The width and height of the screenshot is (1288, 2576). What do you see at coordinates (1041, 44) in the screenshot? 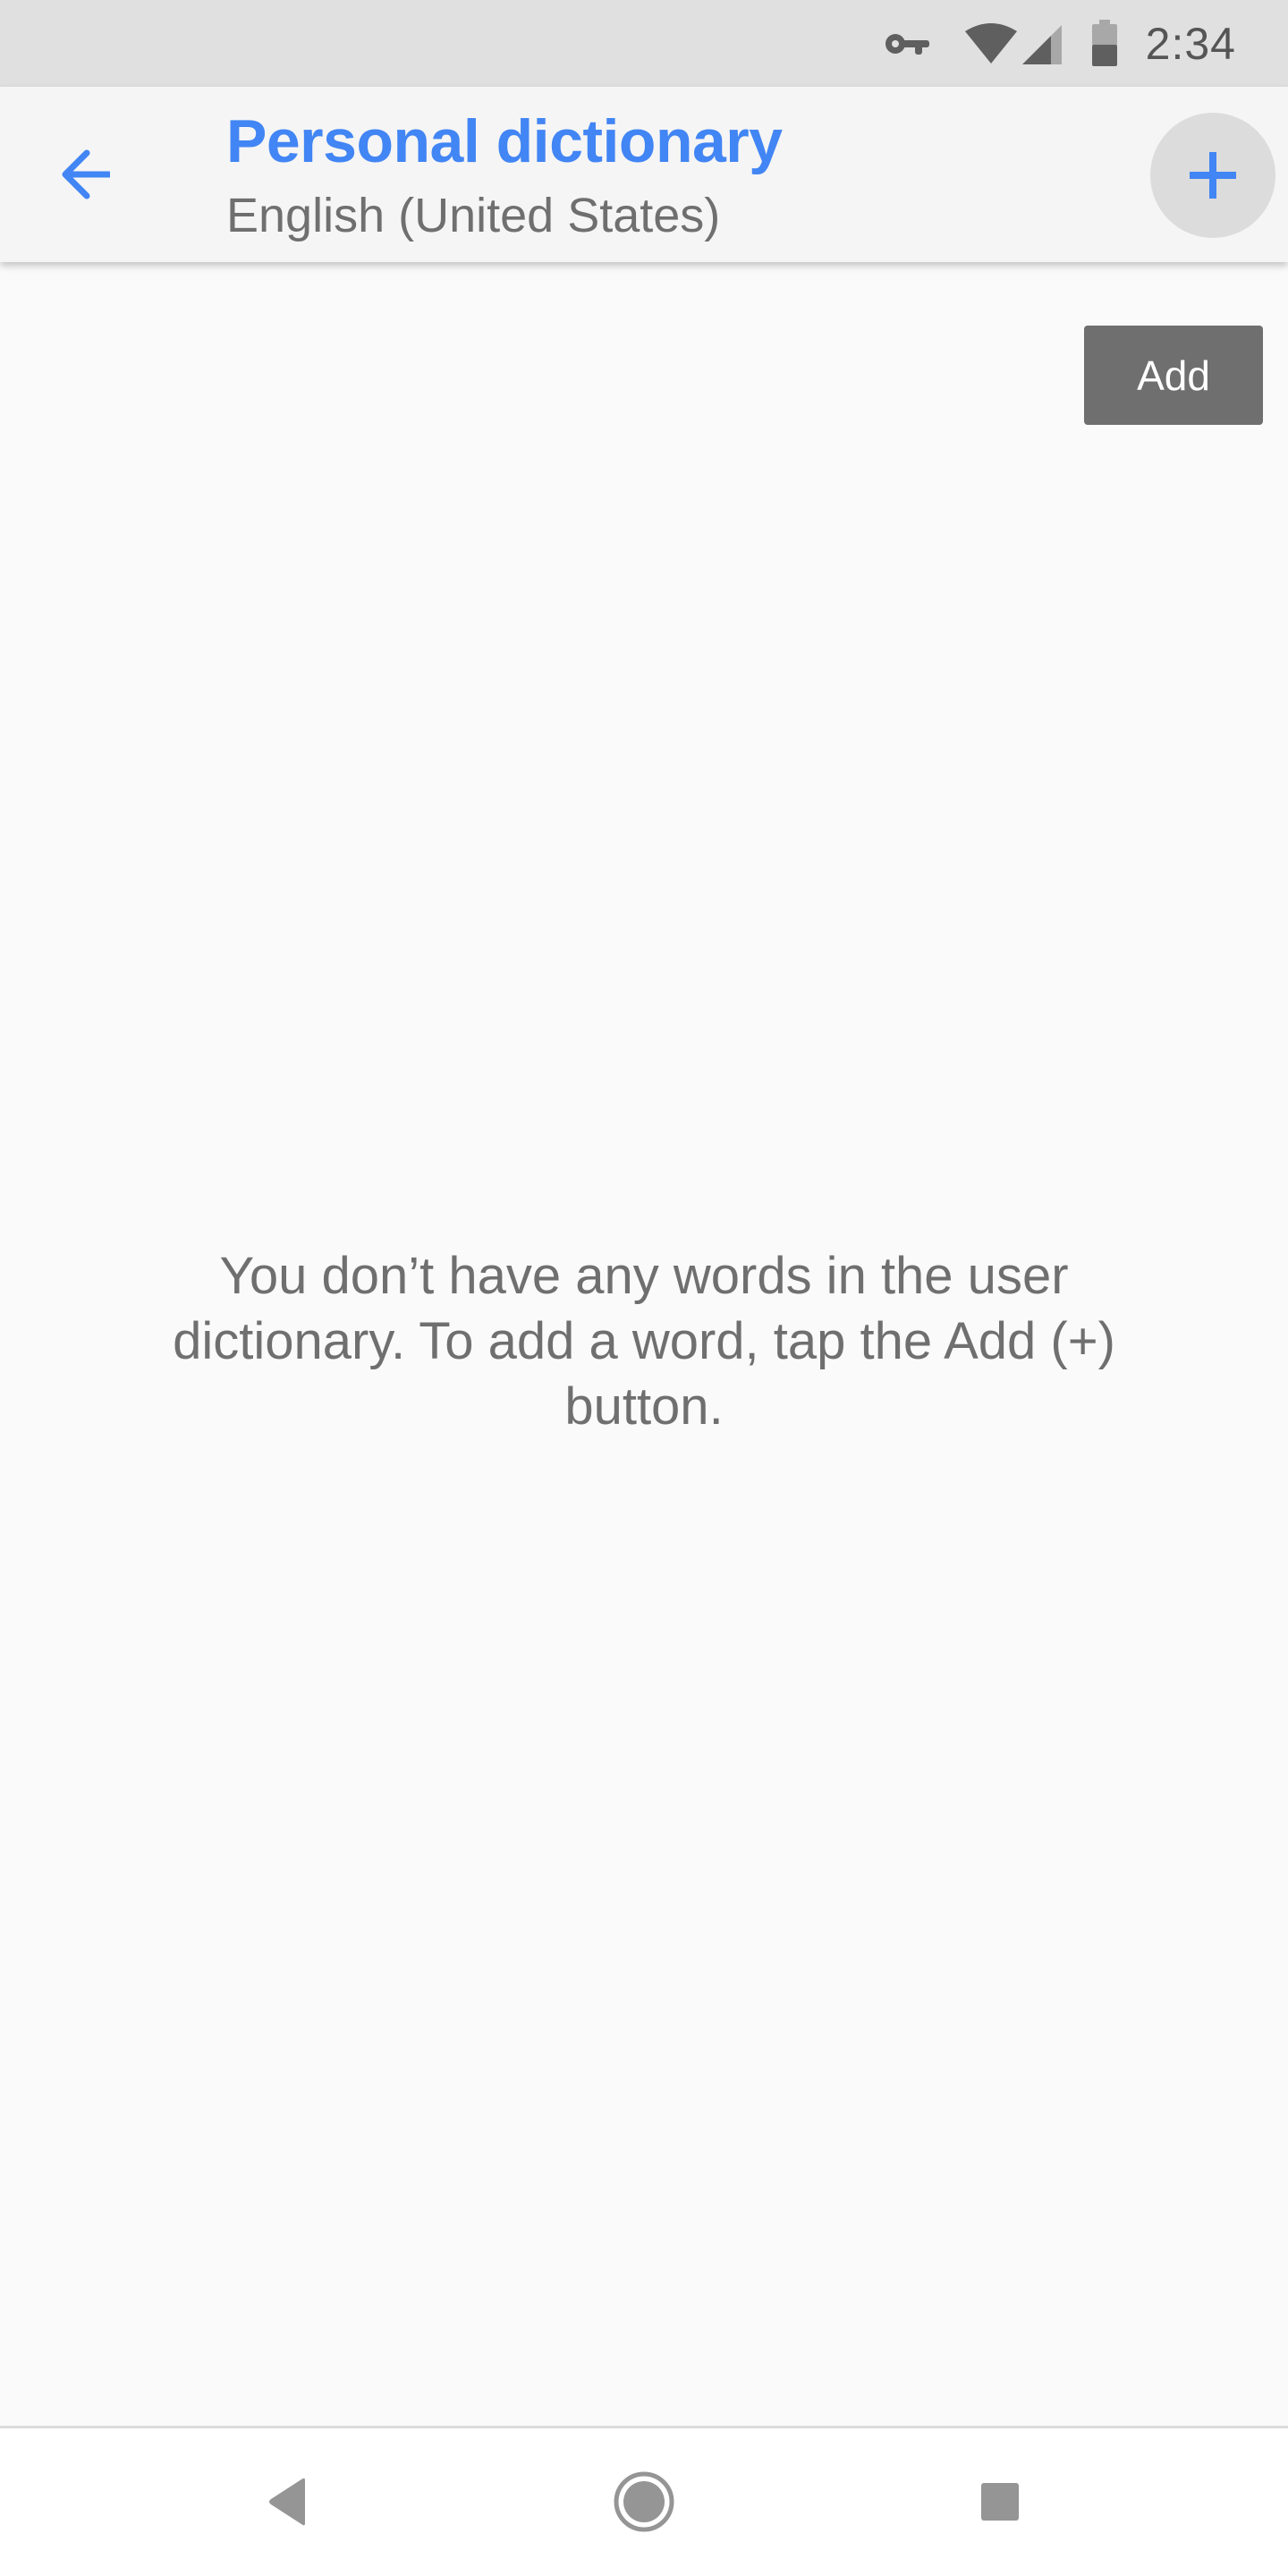
I see `cell-signal-icon` at bounding box center [1041, 44].